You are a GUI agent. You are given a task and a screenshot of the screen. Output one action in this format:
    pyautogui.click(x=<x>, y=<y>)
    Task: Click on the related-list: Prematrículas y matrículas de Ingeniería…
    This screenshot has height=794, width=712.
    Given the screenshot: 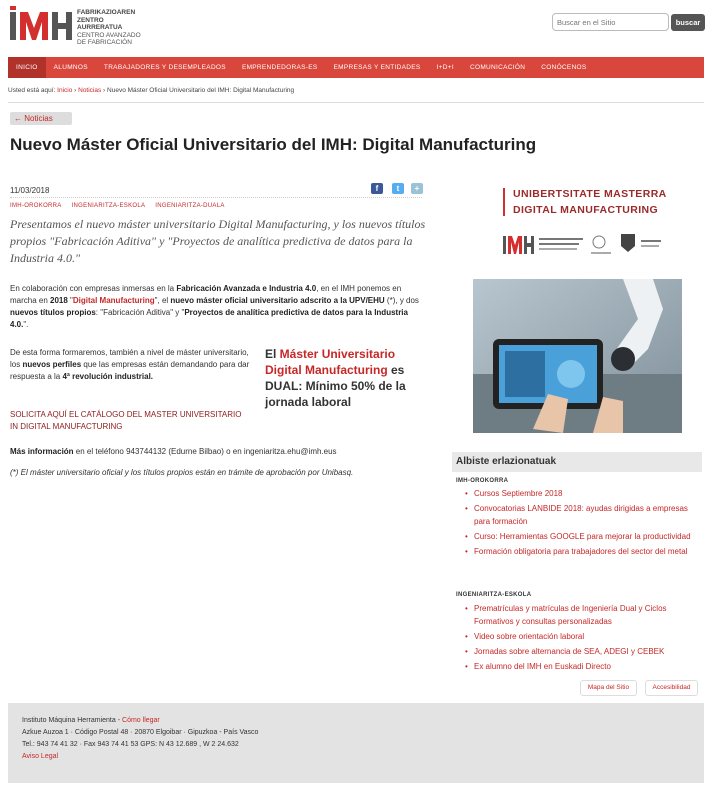 What is the action you would take?
    pyautogui.click(x=585, y=637)
    